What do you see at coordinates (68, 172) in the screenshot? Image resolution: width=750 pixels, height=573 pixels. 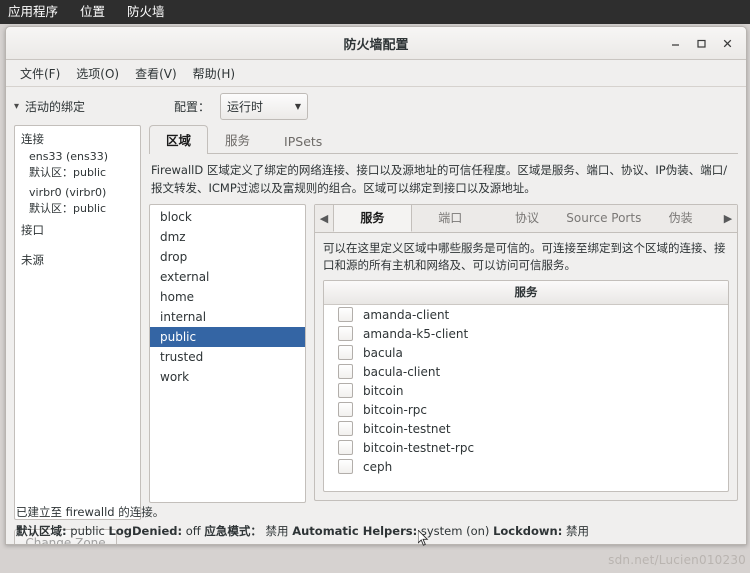 I see `connection-ens33-zone: 默认区：public` at bounding box center [68, 172].